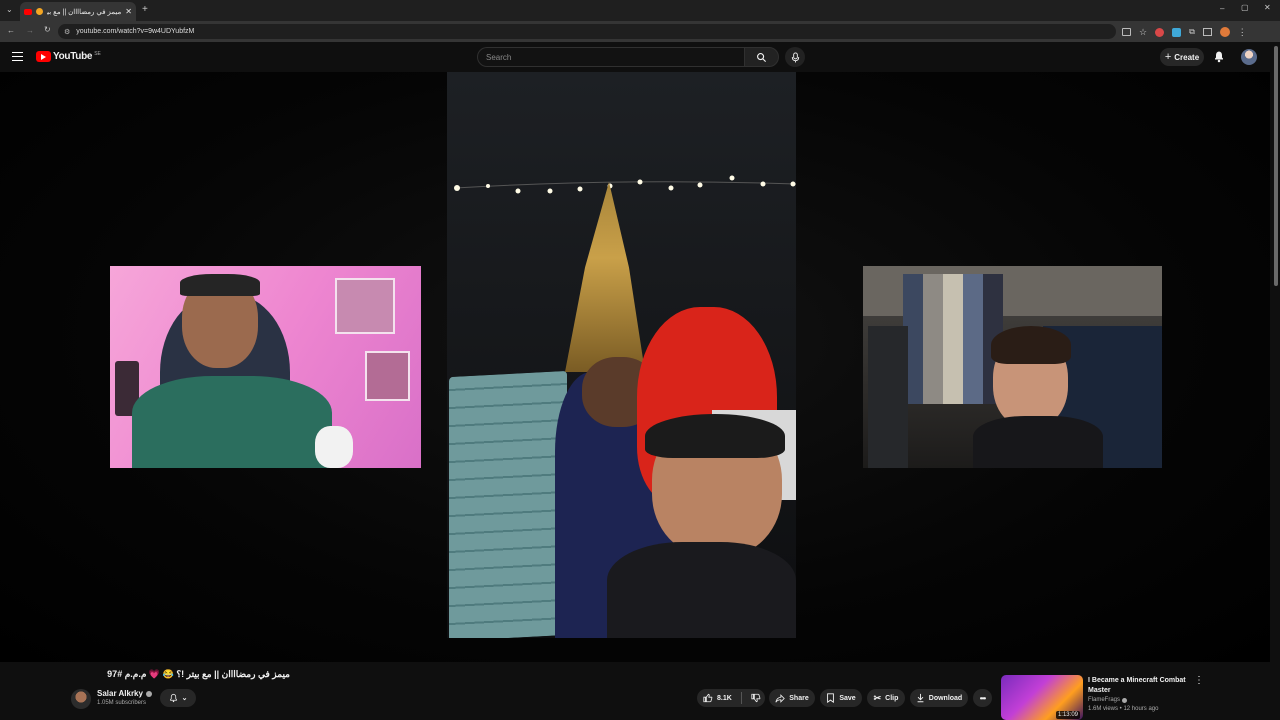 This screenshot has width=1280, height=720. I want to click on scissors-icon: ✂, so click(877, 697).